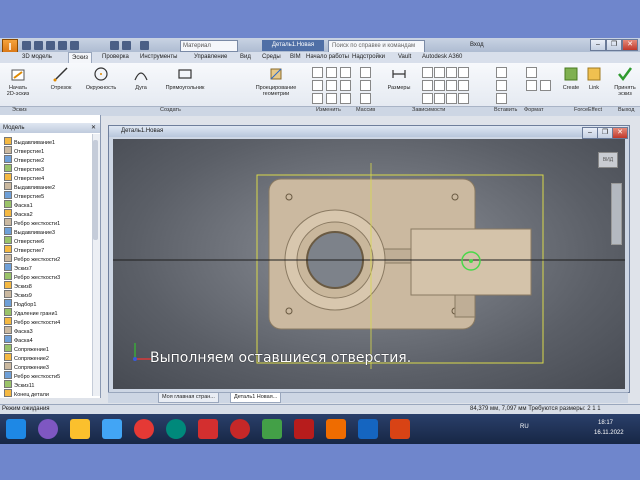  Describe the element at coordinates (614, 45) in the screenshot. I see `restore-button: ❐` at that location.